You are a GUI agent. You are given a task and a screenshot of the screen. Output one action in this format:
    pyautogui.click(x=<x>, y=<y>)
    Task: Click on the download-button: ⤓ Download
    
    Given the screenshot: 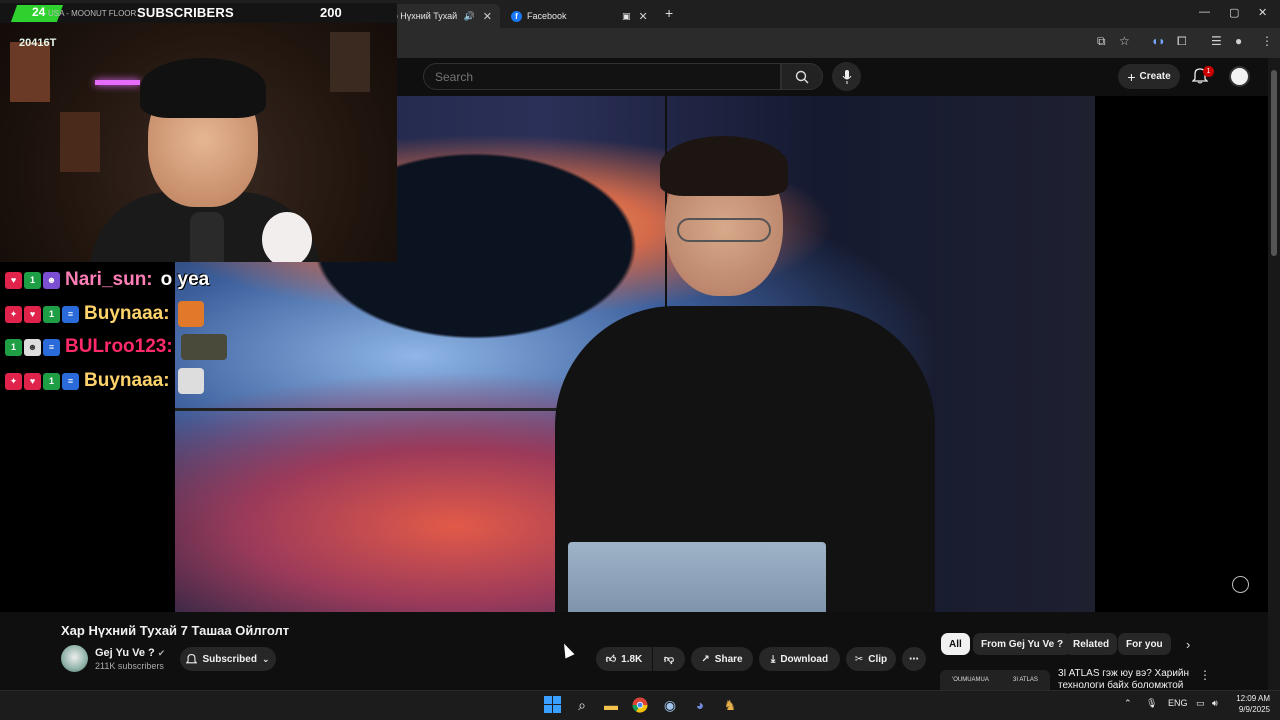 What is the action you would take?
    pyautogui.click(x=799, y=659)
    